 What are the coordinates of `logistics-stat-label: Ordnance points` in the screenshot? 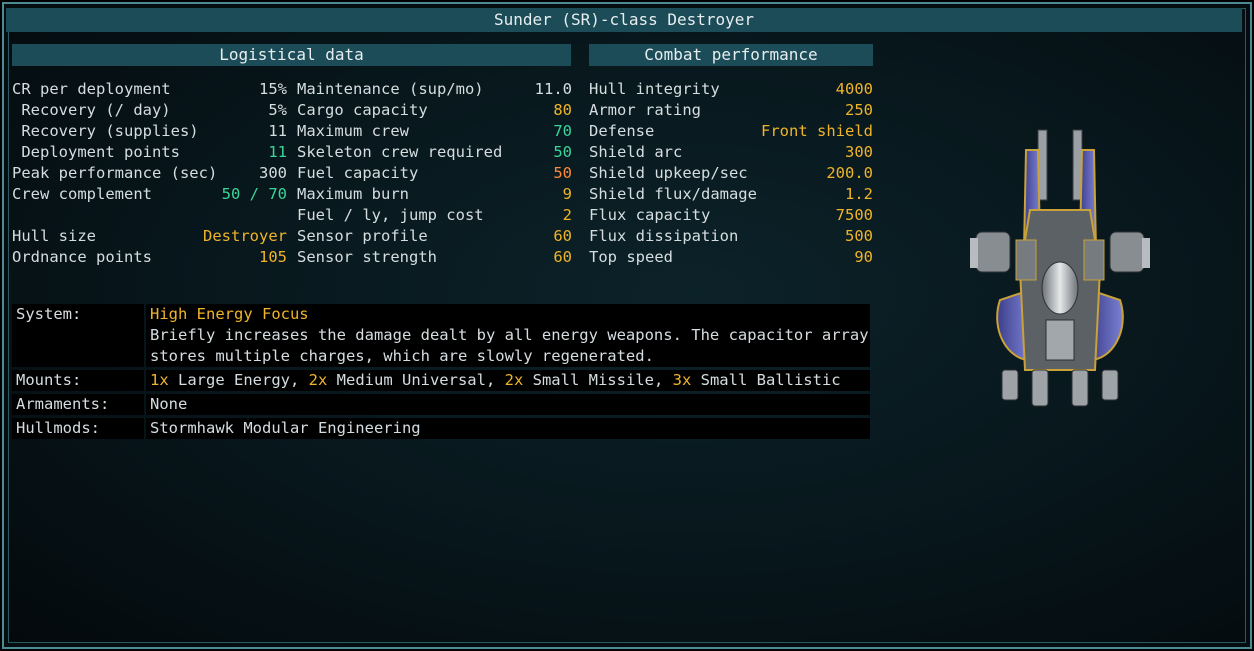 It's located at (82, 257).